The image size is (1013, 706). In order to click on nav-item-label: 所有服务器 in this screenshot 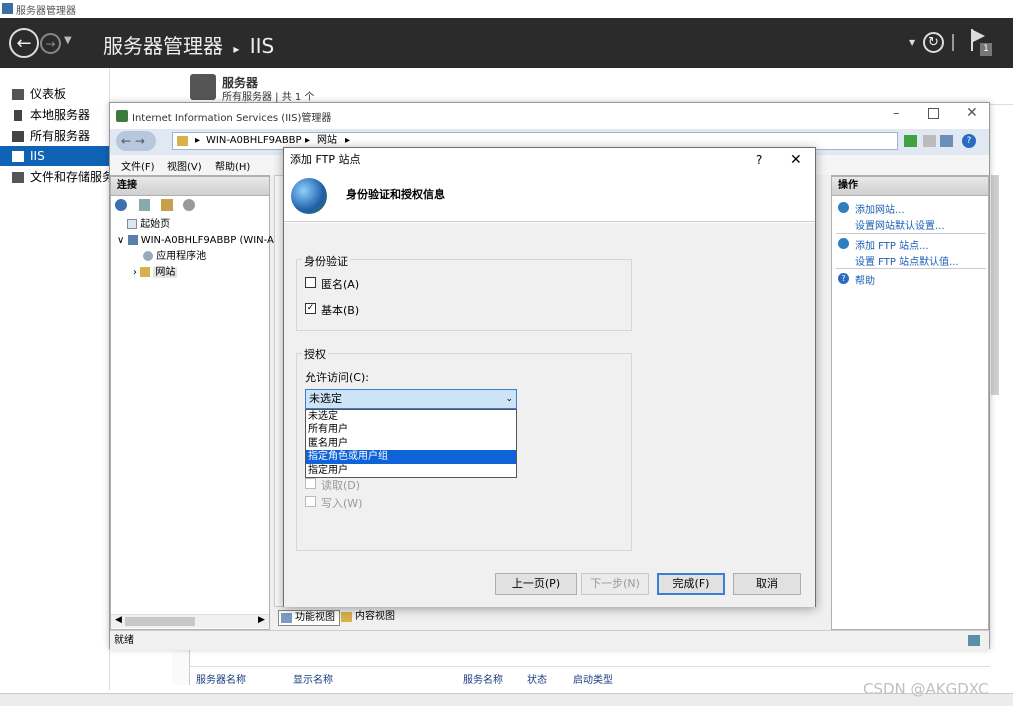, I will do `click(60, 136)`.